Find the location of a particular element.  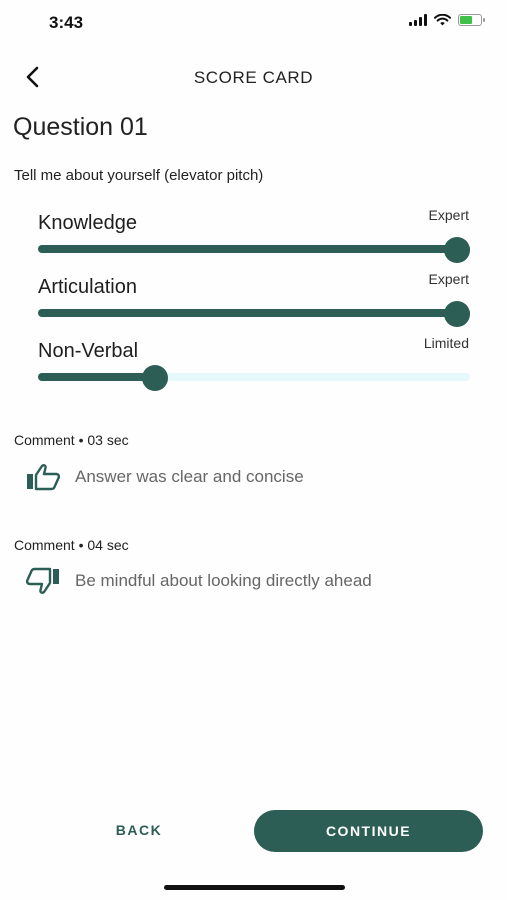

status-icons is located at coordinates (447, 20).